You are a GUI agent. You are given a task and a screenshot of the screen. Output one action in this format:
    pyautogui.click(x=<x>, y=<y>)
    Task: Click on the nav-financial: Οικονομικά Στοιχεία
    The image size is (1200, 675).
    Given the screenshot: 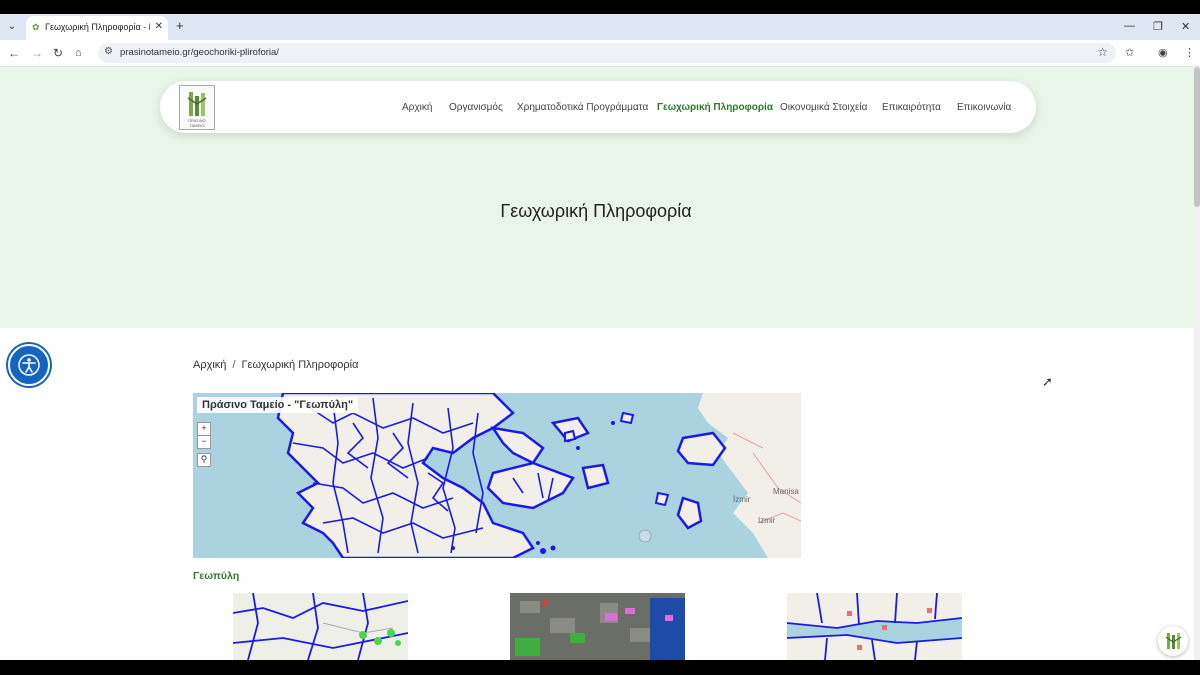 What is the action you would take?
    pyautogui.click(x=823, y=107)
    